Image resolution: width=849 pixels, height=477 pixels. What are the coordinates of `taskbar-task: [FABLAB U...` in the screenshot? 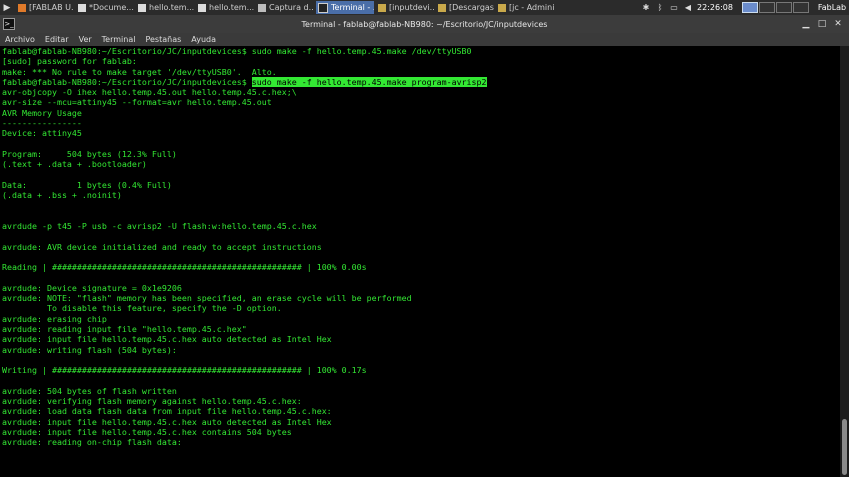 It's located at (45, 7).